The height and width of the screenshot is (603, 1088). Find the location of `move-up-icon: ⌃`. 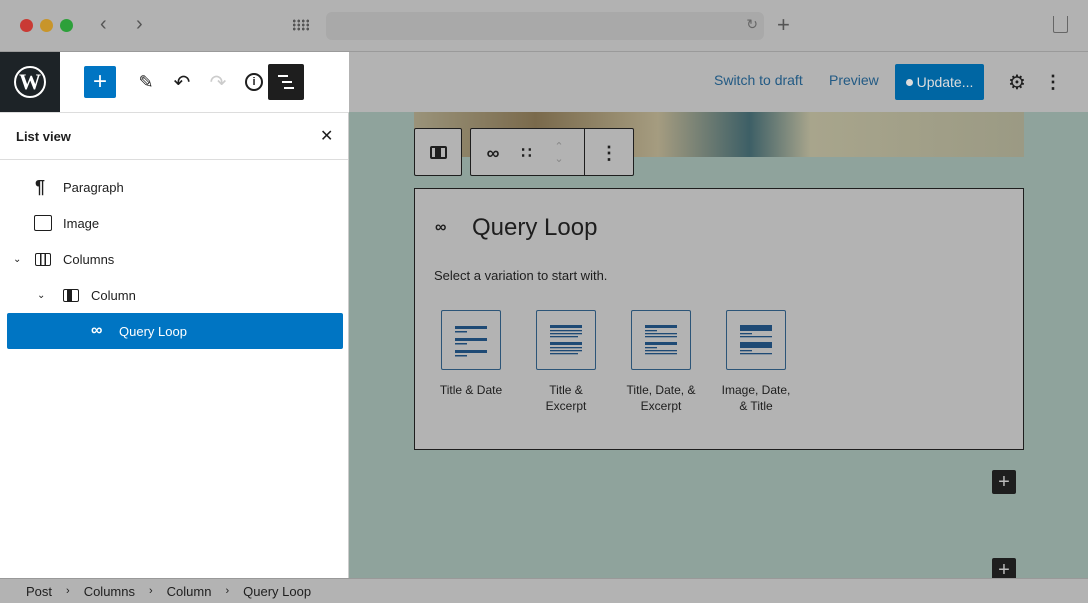

move-up-icon: ⌃ is located at coordinates (558, 147).